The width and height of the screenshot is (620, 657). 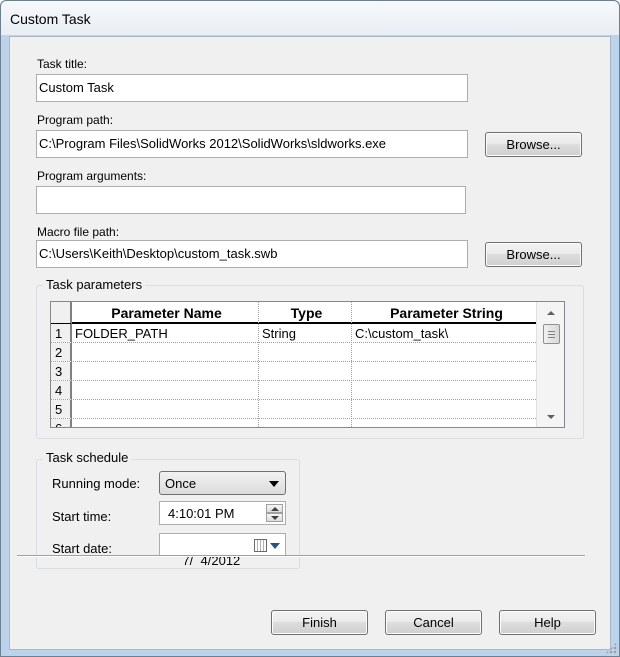 I want to click on start-time-picker: 4:10:01 PM, so click(x=222, y=513).